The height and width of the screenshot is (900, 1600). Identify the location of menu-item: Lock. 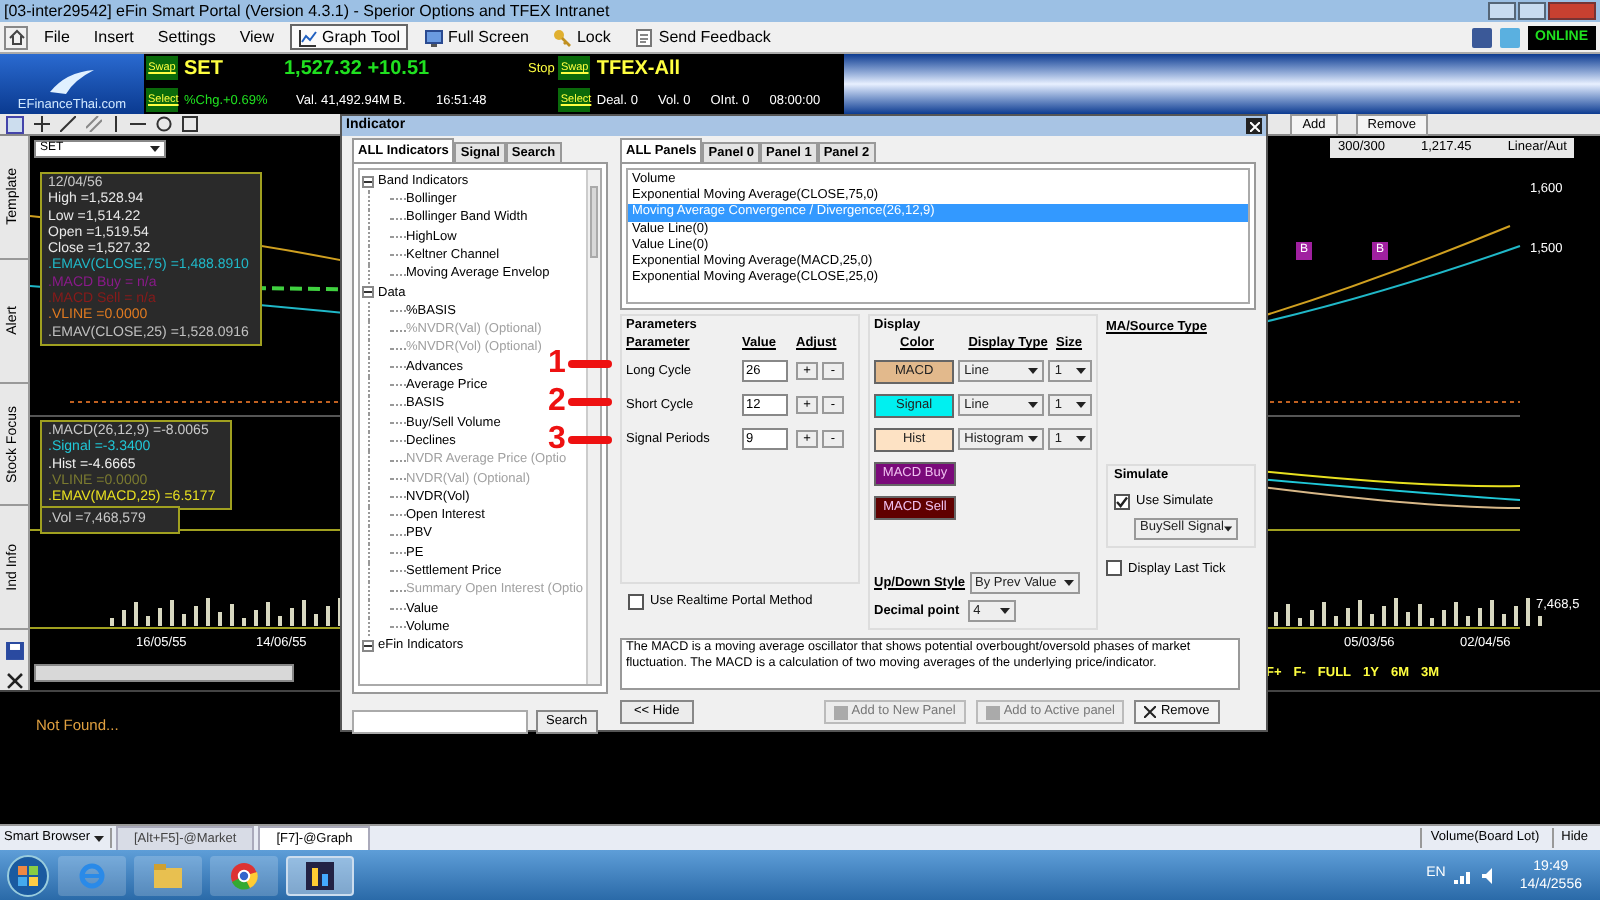
(581, 37).